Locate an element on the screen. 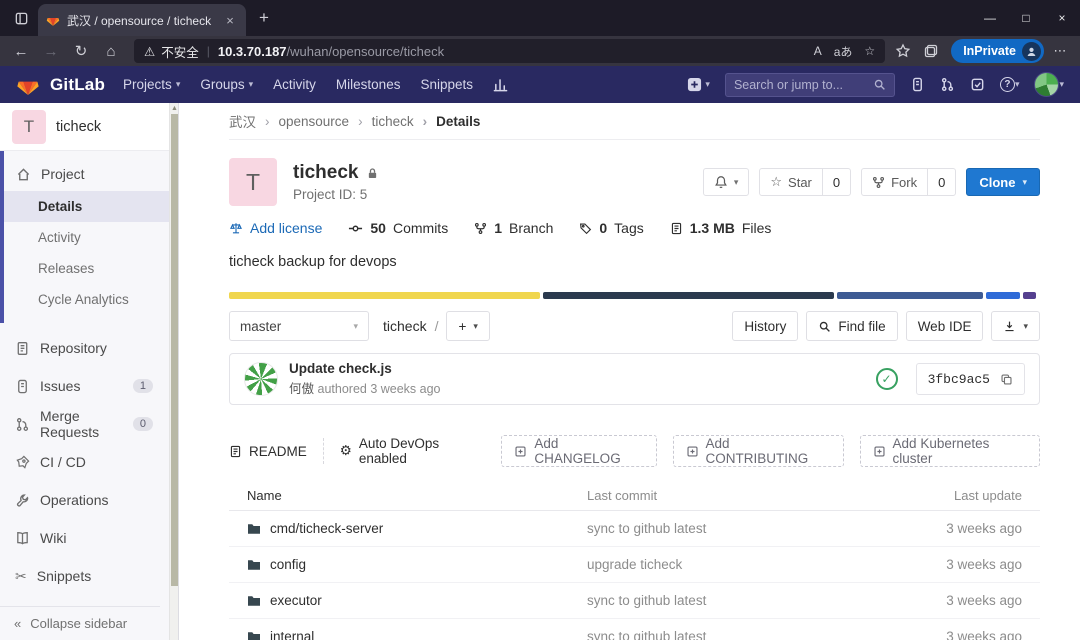 This screenshot has width=1080, height=640. sidebar-item-ci-cd: CI / CD is located at coordinates (84, 462).